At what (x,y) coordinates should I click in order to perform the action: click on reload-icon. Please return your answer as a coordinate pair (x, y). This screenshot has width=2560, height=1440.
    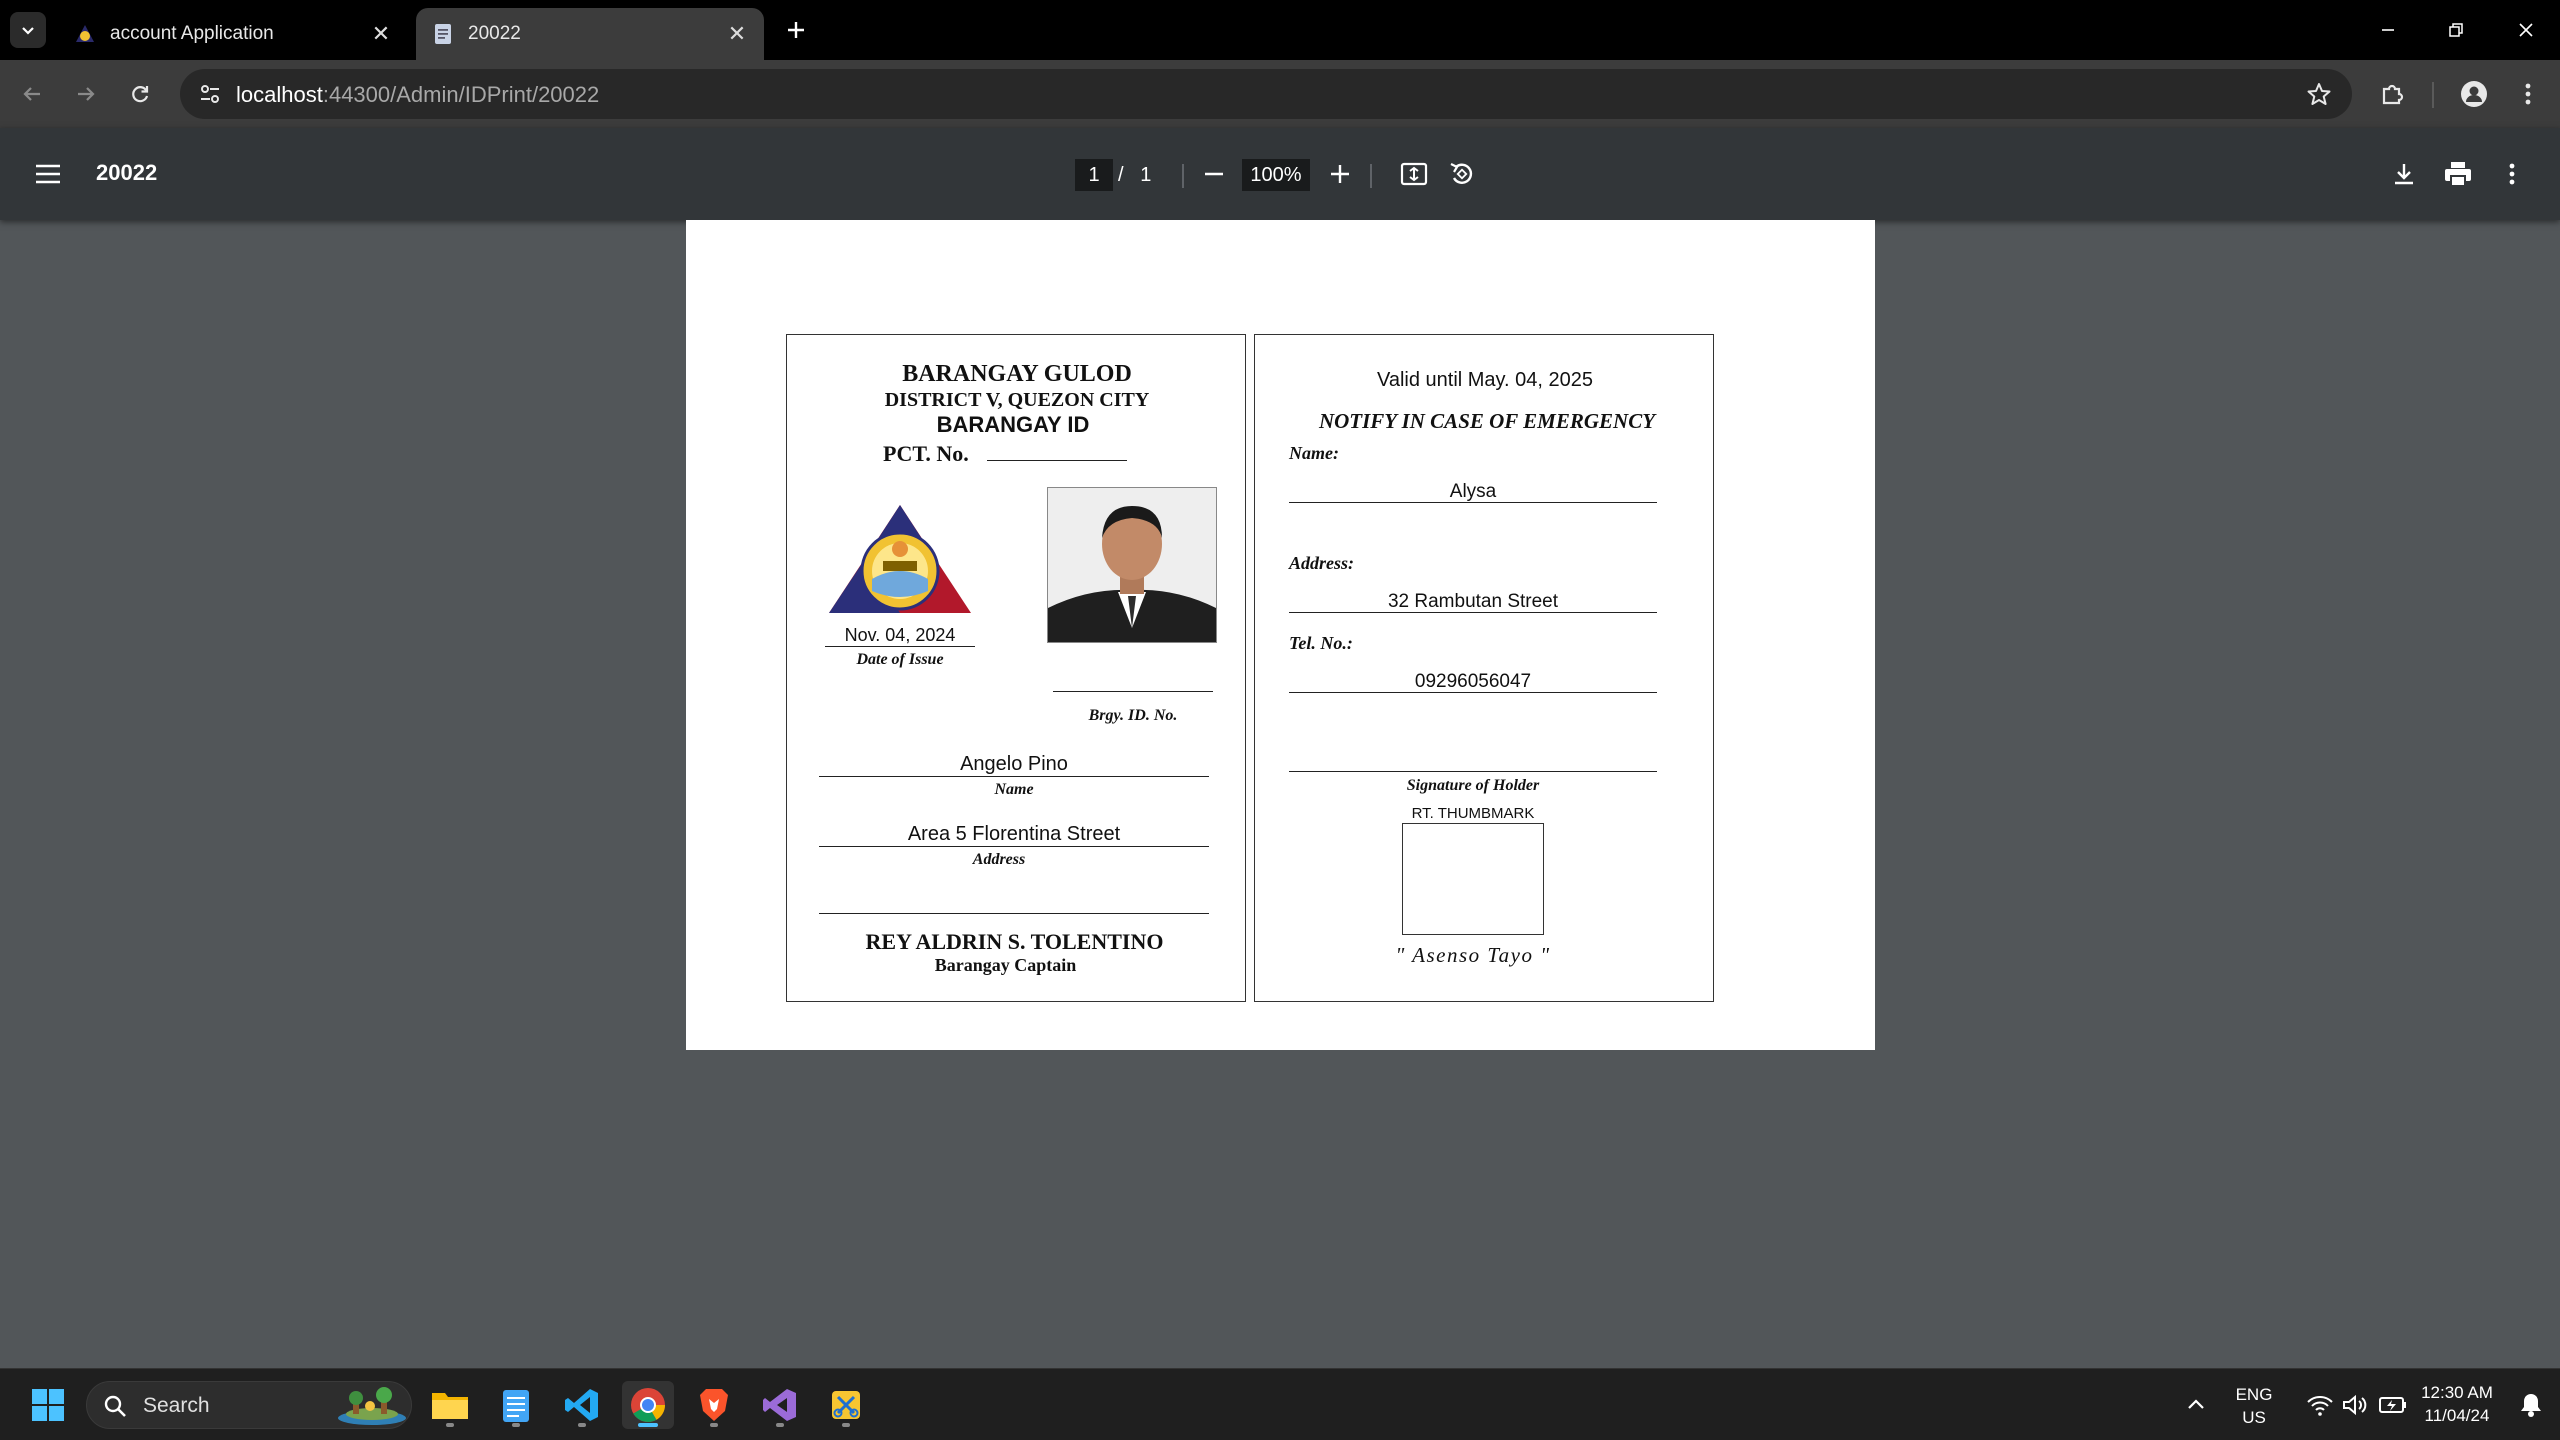
    Looking at the image, I should click on (140, 94).